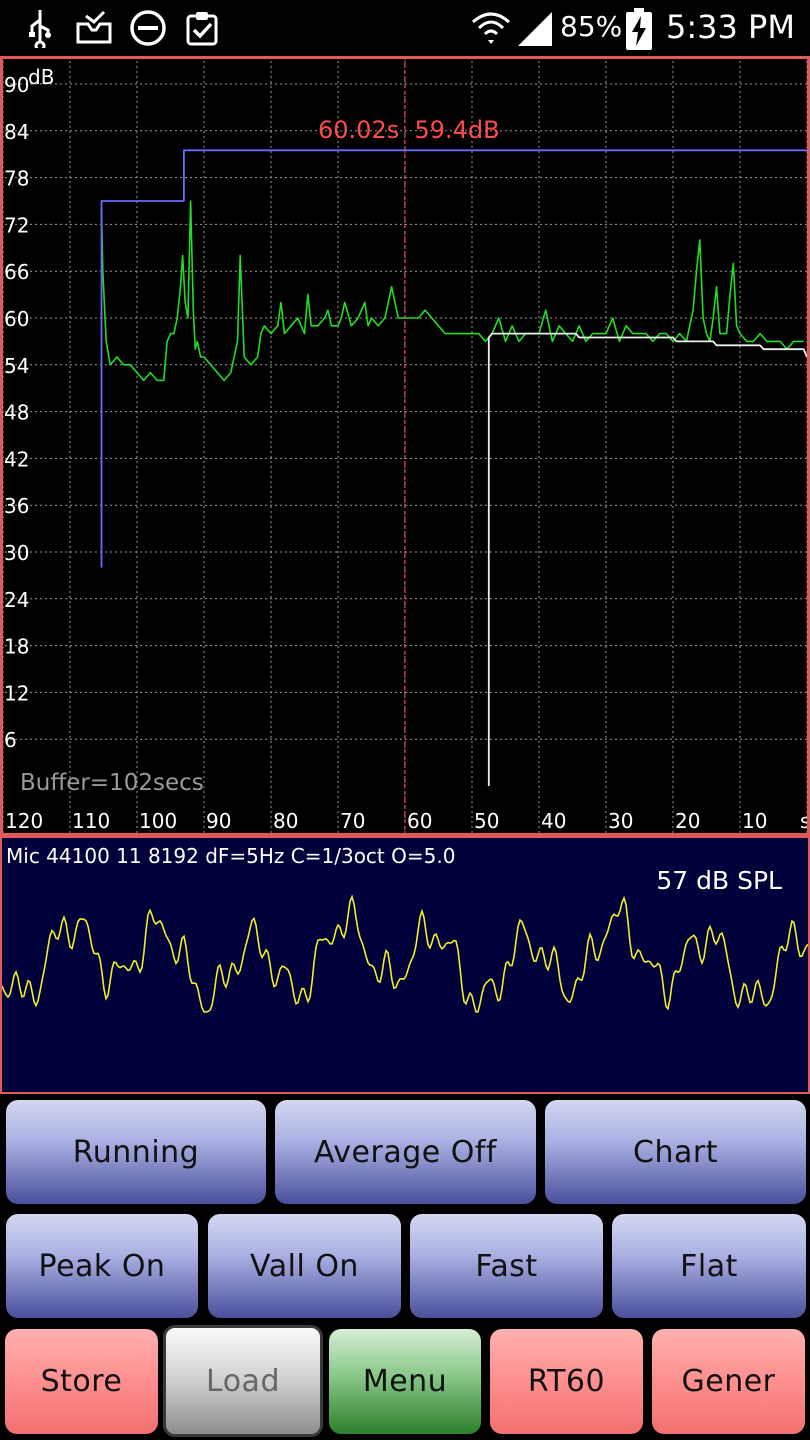  I want to click on buffer-label: Buffer=102secs, so click(112, 783).